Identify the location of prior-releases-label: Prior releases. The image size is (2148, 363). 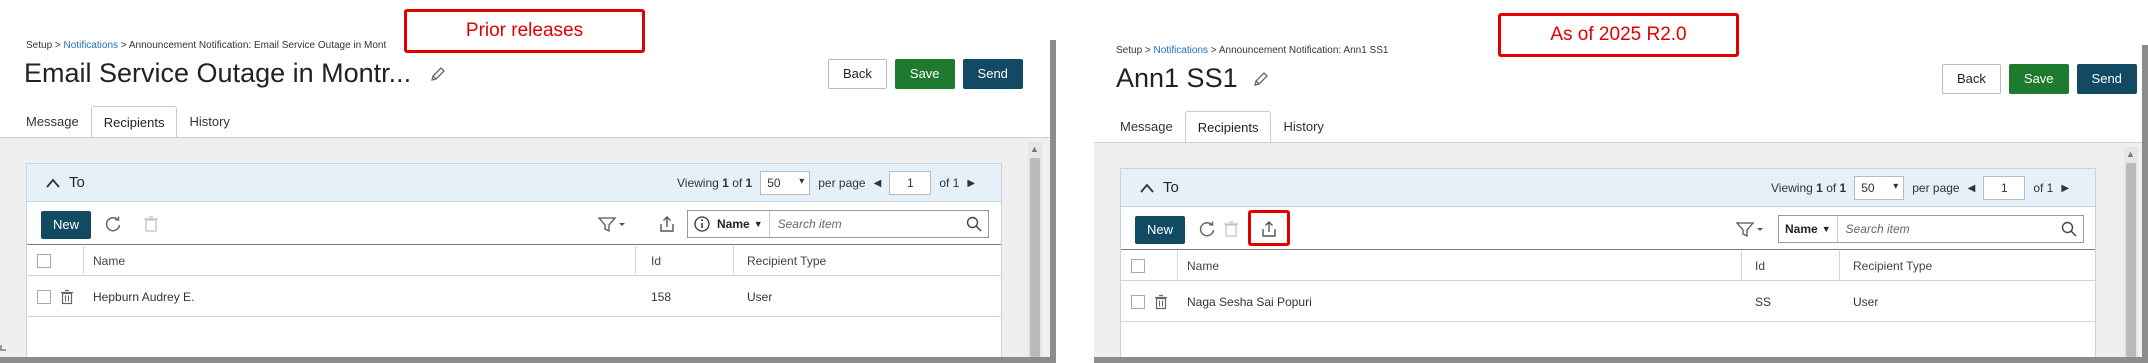
(524, 31).